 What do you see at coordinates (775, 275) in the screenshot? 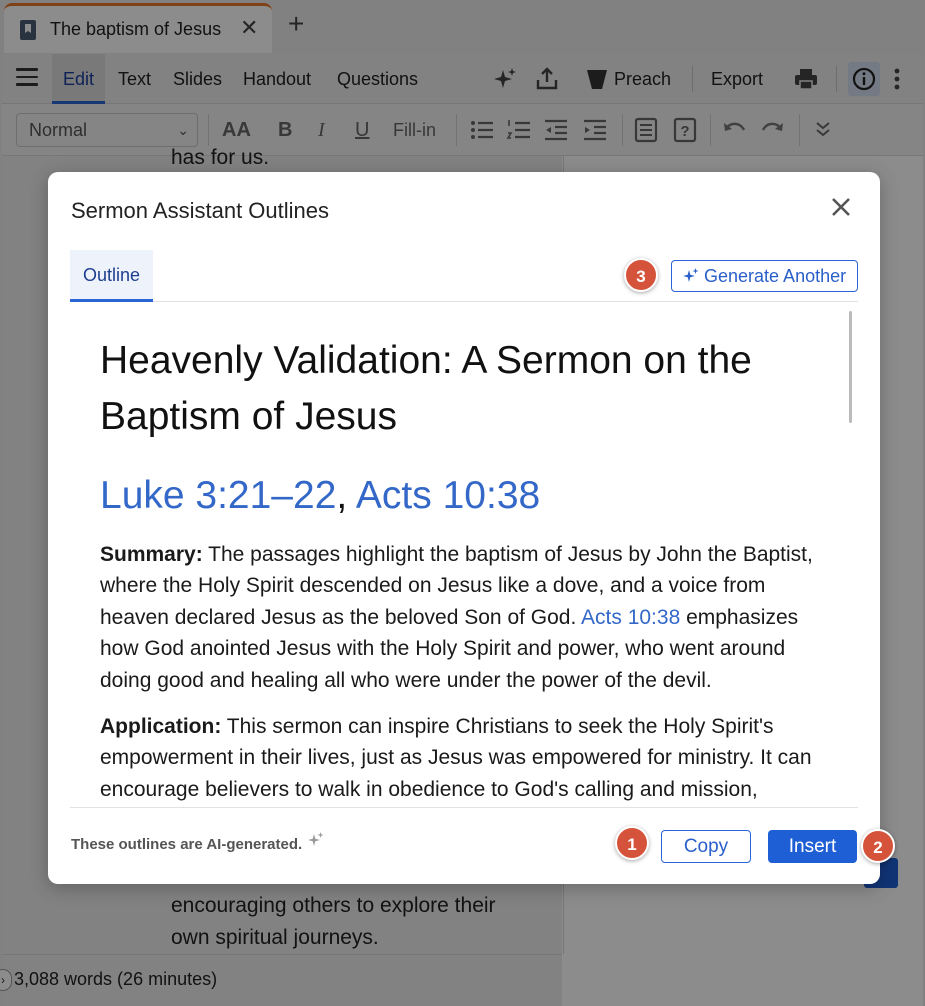
I see `generate-another-label: Generate Another` at bounding box center [775, 275].